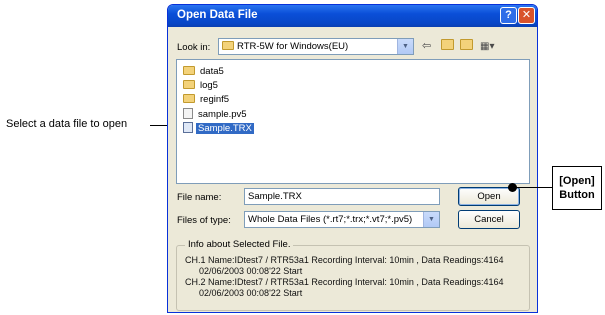  Describe the element at coordinates (577, 188) in the screenshot. I see `callout-open-button: [Open] Button` at that location.